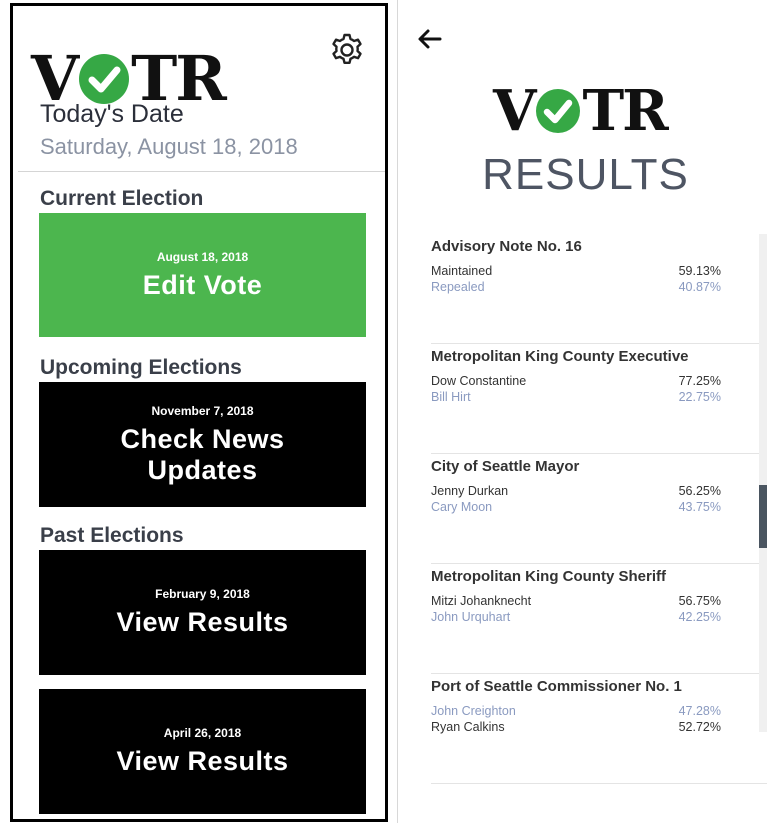 This screenshot has height=823, width=767. What do you see at coordinates (556, 686) in the screenshot?
I see `race-title: Port of Seattle Commissioner No. 1` at bounding box center [556, 686].